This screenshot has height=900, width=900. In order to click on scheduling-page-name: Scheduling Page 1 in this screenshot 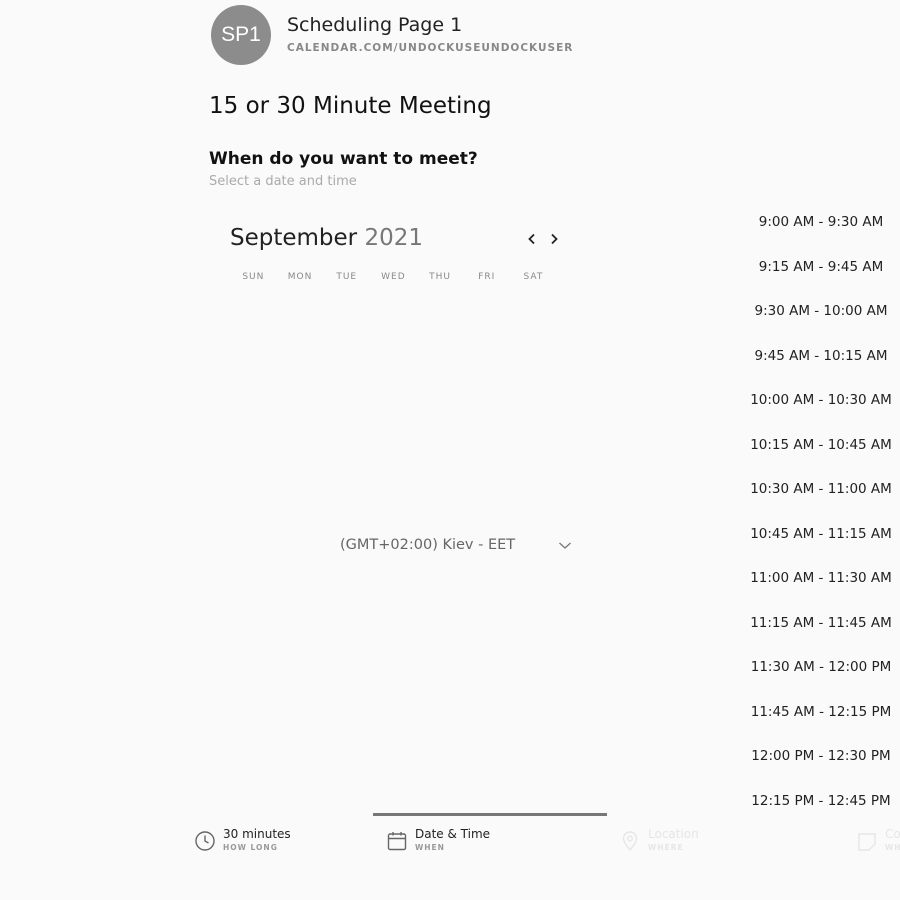, I will do `click(375, 25)`.